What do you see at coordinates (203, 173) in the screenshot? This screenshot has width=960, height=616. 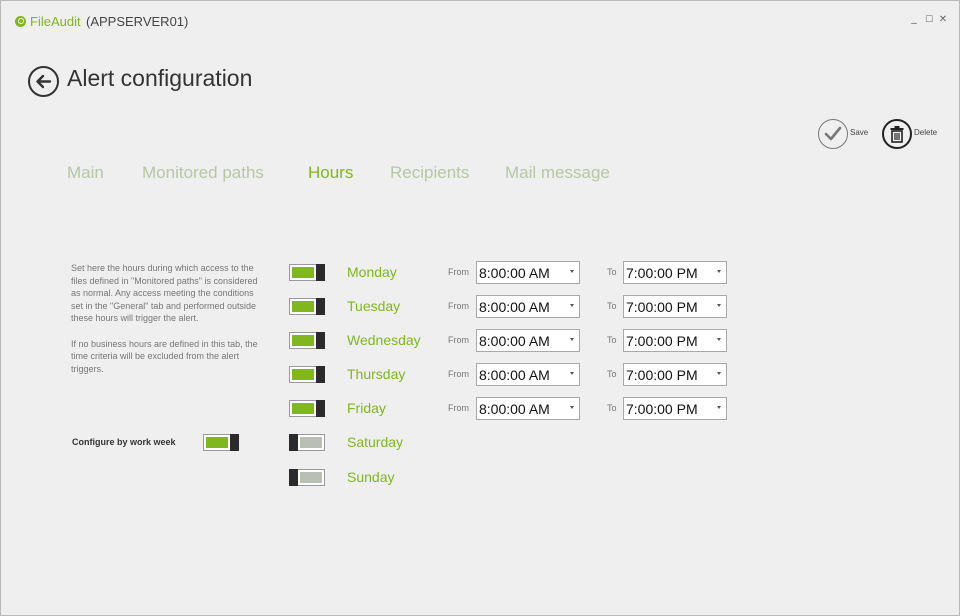 I see `tab-monitored-paths: Monitored paths` at bounding box center [203, 173].